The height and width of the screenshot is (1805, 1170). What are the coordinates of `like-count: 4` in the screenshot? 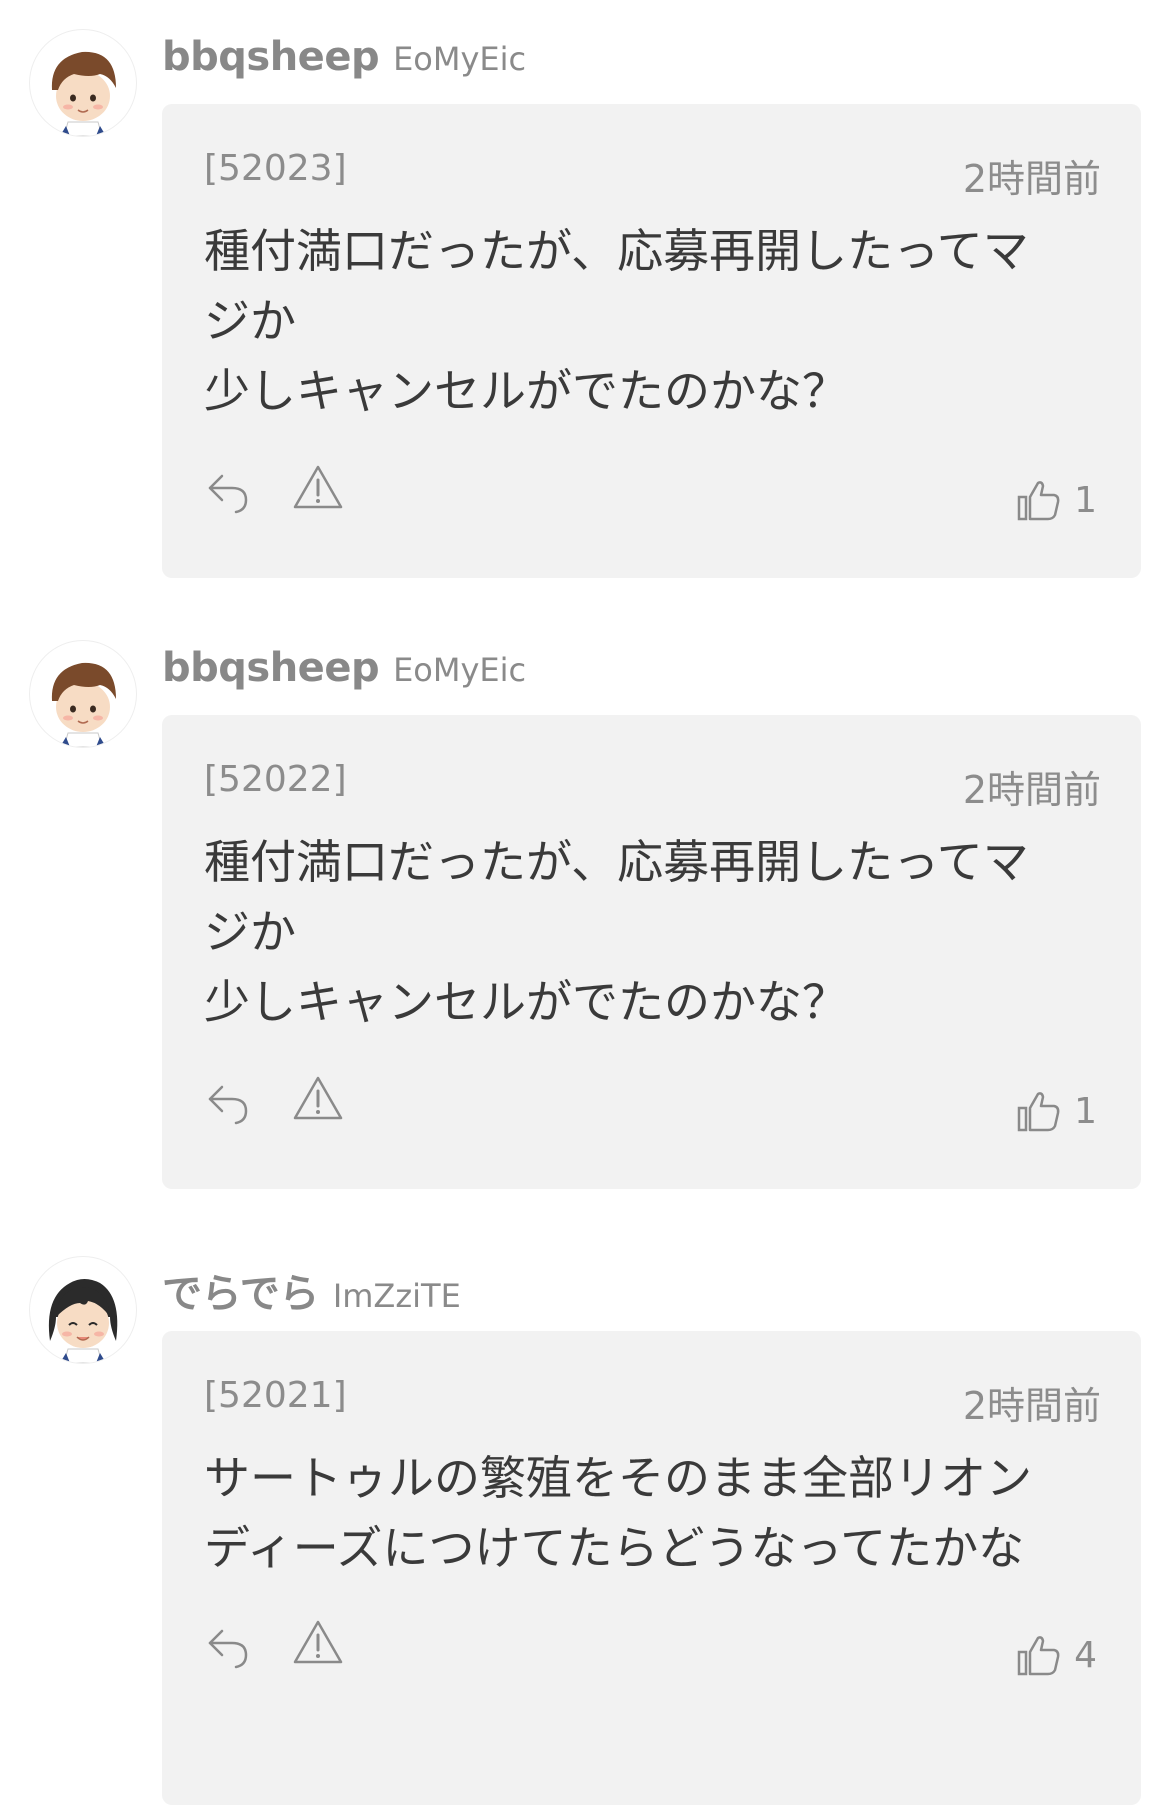 It's located at (1085, 1655).